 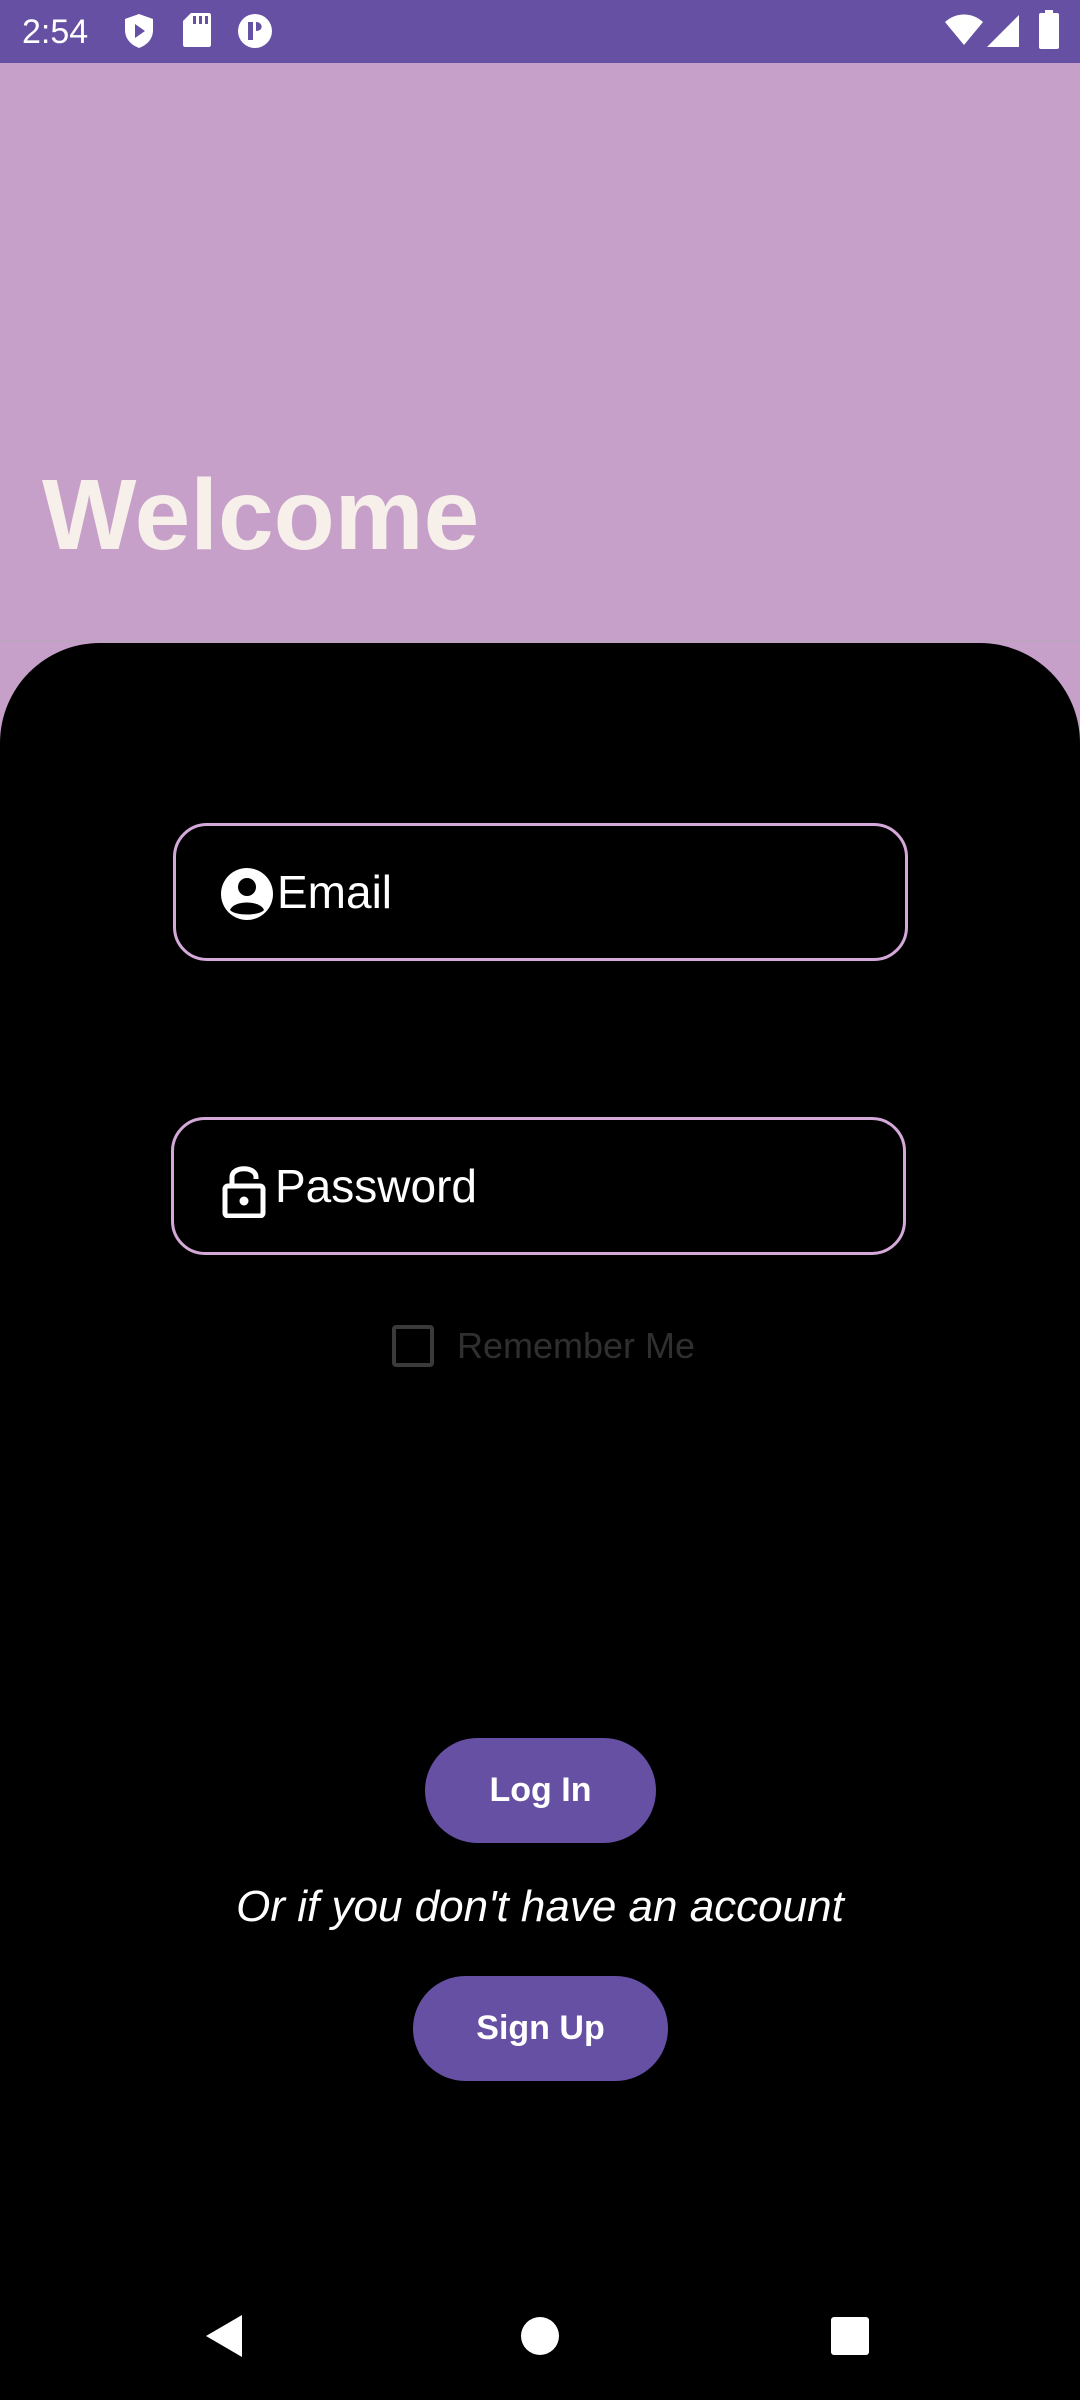 I want to click on status-bar: 2:54, so click(x=540, y=31).